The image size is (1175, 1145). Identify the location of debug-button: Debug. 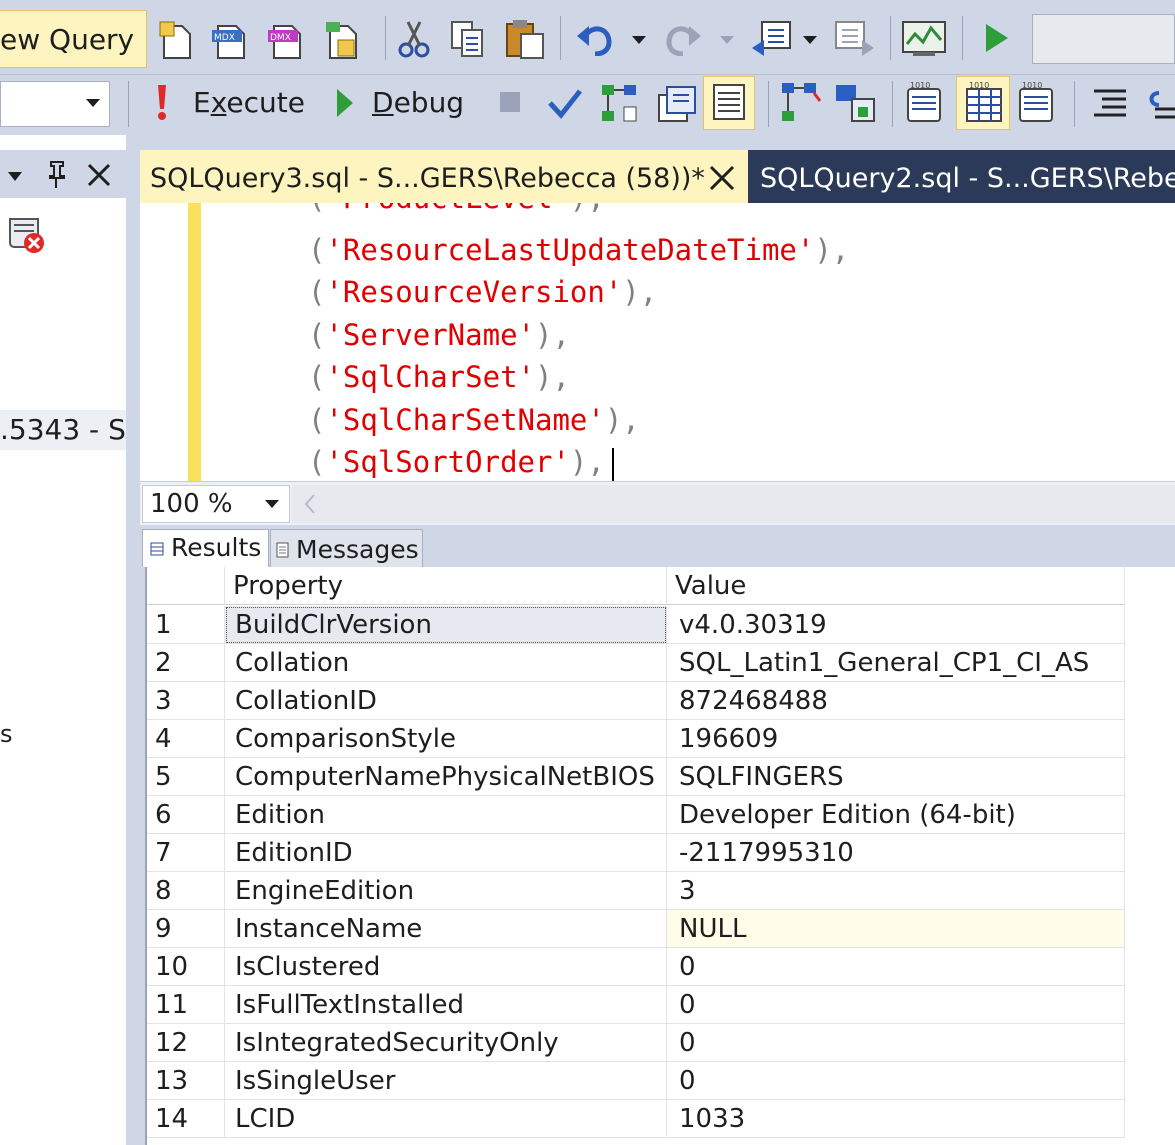
(418, 102).